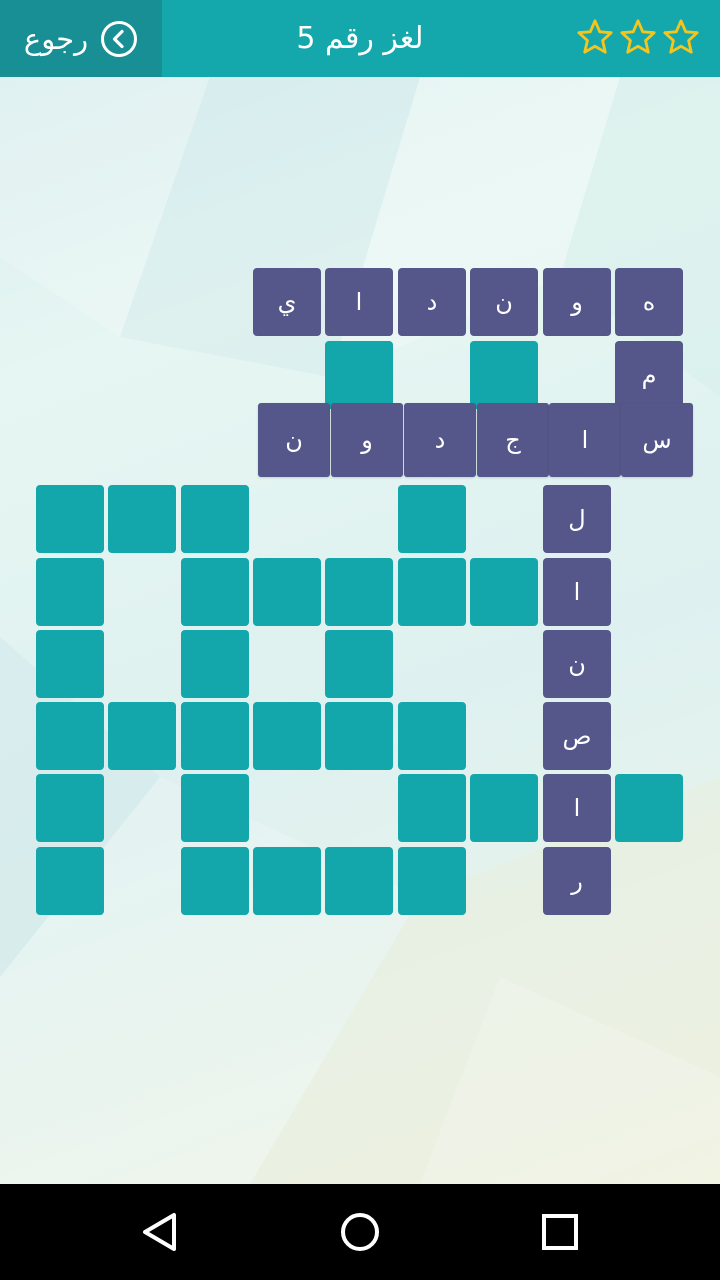  What do you see at coordinates (119, 38) in the screenshot?
I see `chevron-left-circle-icon` at bounding box center [119, 38].